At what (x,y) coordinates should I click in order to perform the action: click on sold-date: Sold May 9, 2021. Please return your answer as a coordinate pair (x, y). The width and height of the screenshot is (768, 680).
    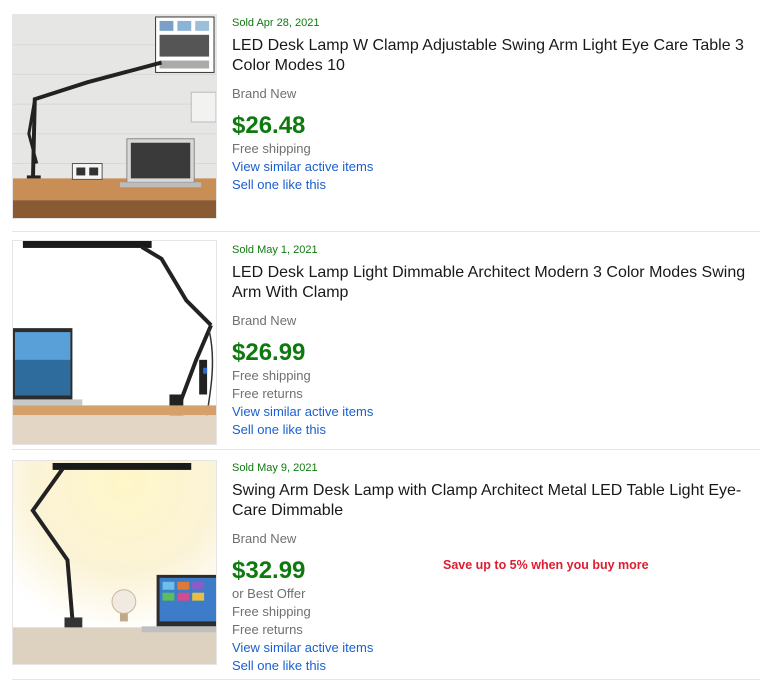
    Looking at the image, I should click on (275, 468).